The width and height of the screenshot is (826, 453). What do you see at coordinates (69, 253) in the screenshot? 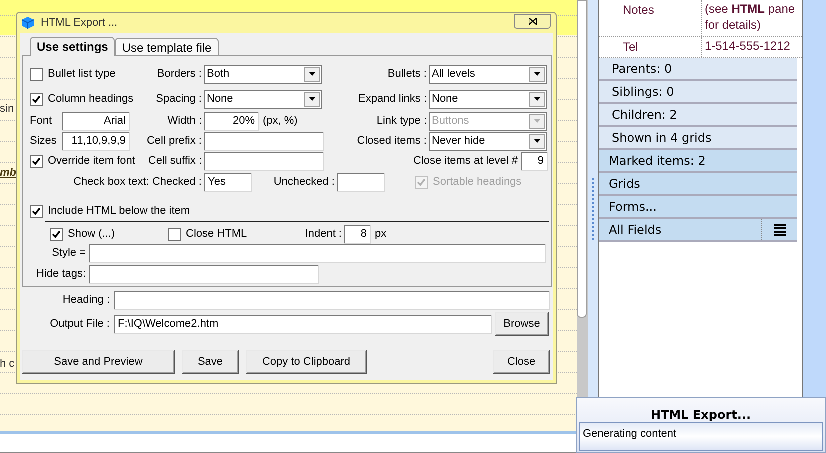
I see `field-label: Style =` at bounding box center [69, 253].